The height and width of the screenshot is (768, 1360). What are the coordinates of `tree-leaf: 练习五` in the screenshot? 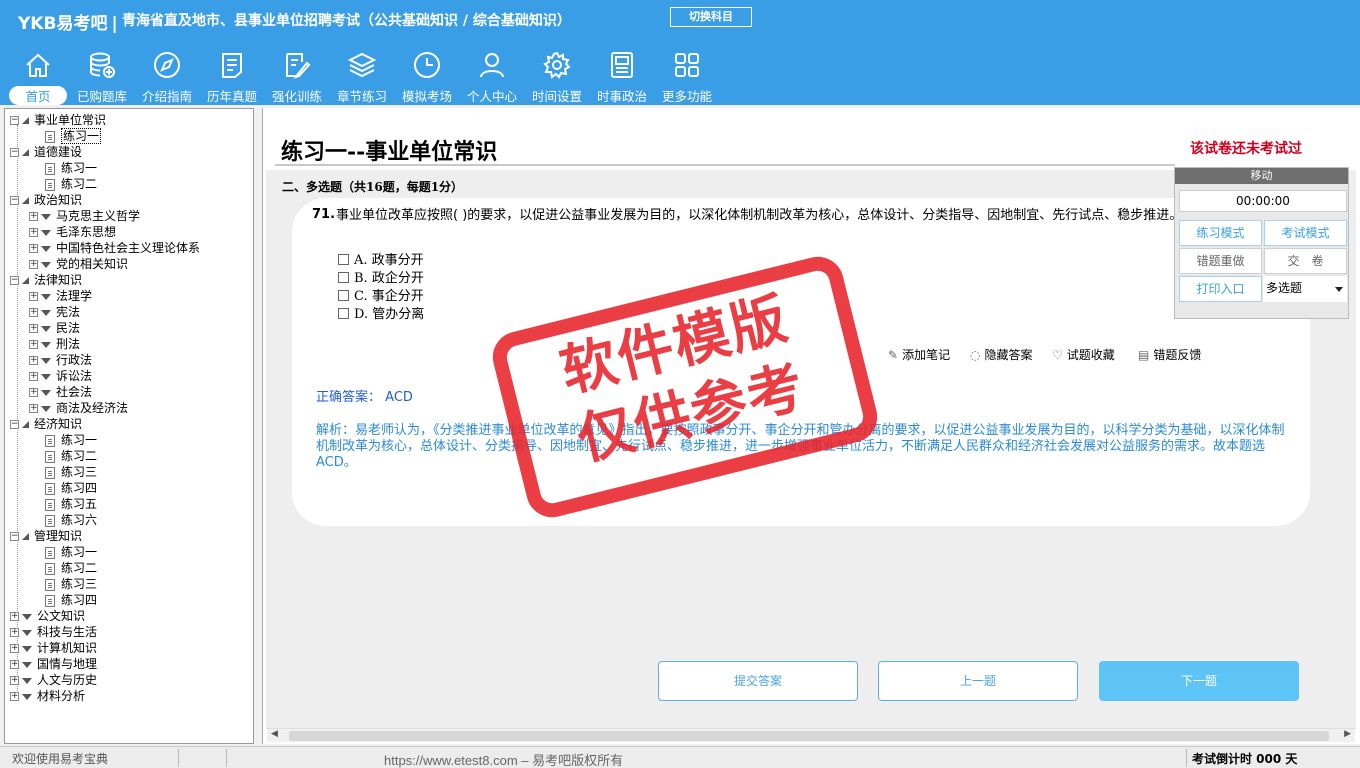 It's located at (71, 504).